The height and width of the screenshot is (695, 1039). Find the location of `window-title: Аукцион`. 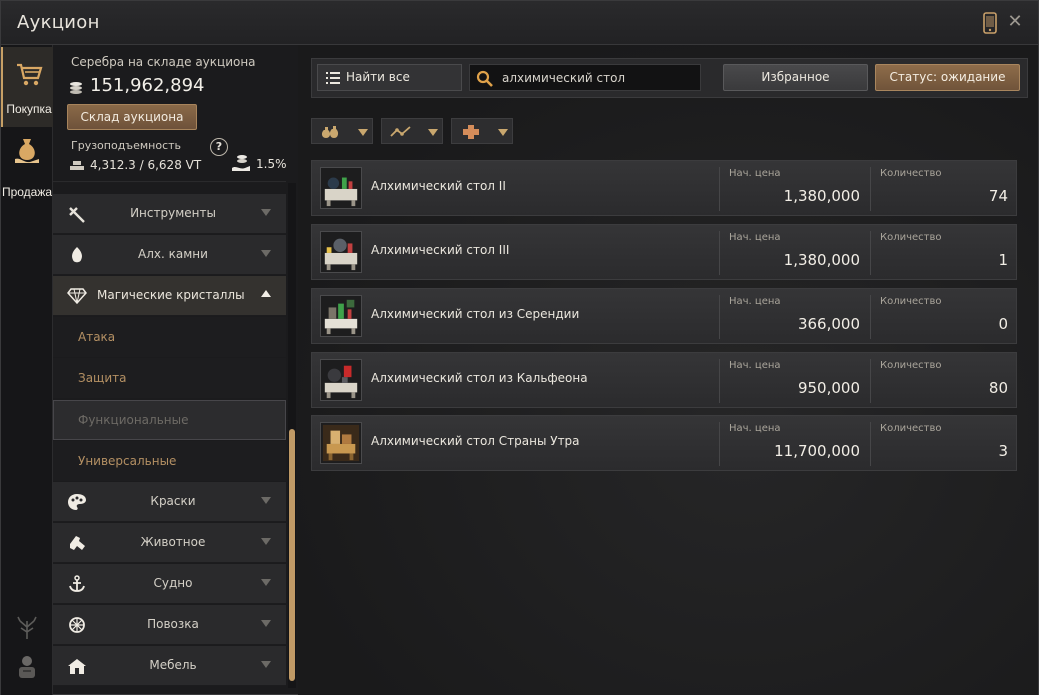

window-title: Аукцион is located at coordinates (58, 22).